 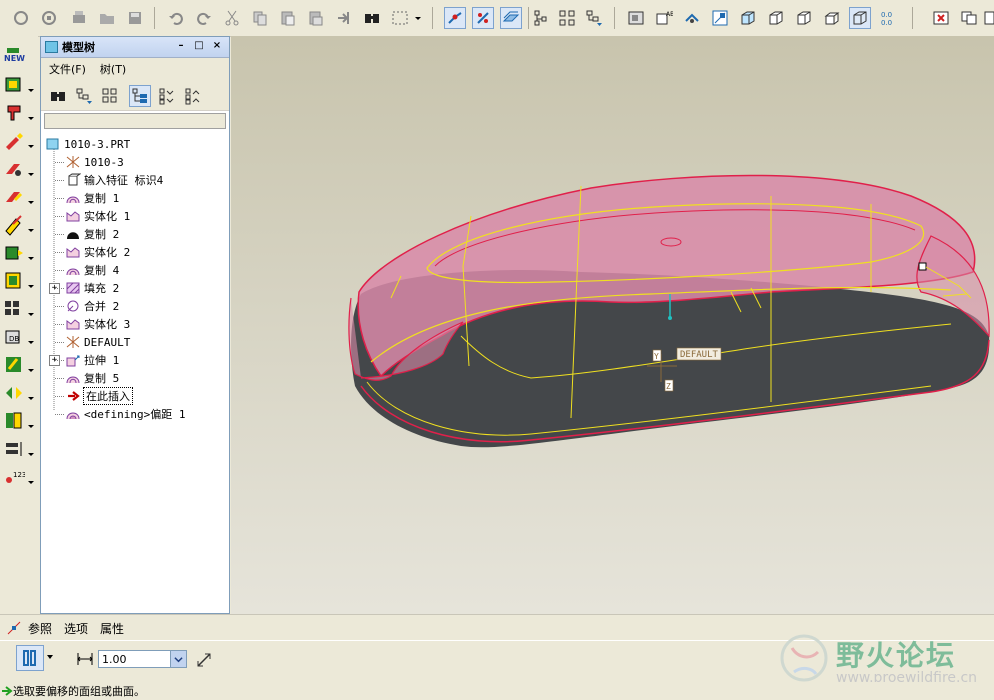 What do you see at coordinates (692, 18) in the screenshot?
I see `spin-center-icon` at bounding box center [692, 18].